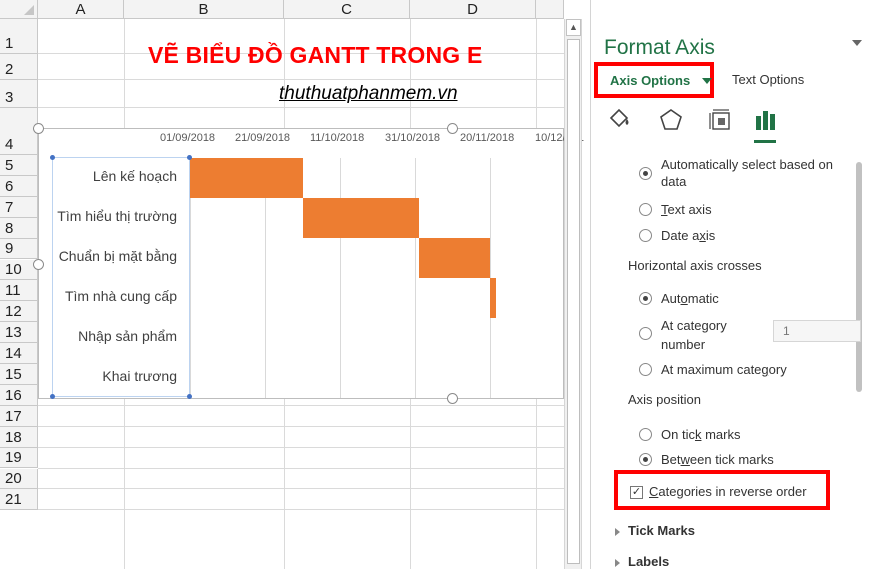  I want to click on scroll-thumb, so click(573, 301).